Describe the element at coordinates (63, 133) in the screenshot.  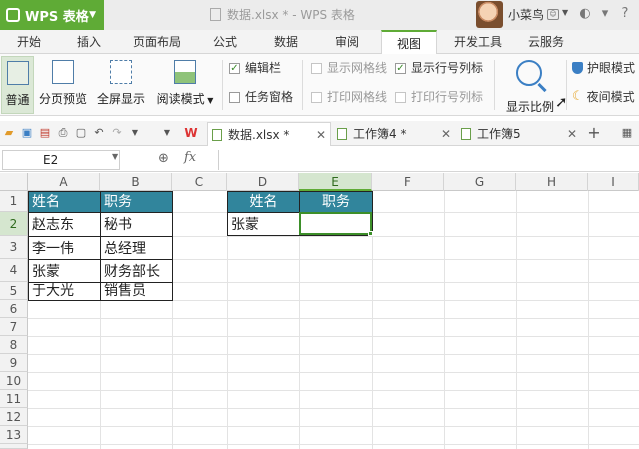
I see `print-icon: ⎙` at that location.